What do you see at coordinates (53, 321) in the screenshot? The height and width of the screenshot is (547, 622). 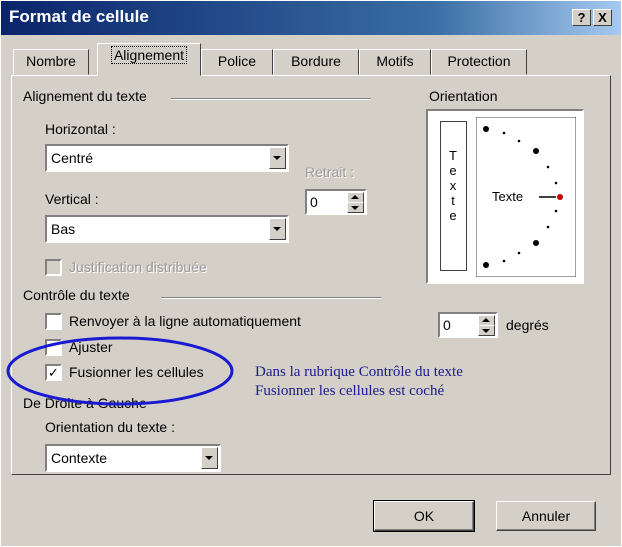 I see `wrap-text-checkbox` at bounding box center [53, 321].